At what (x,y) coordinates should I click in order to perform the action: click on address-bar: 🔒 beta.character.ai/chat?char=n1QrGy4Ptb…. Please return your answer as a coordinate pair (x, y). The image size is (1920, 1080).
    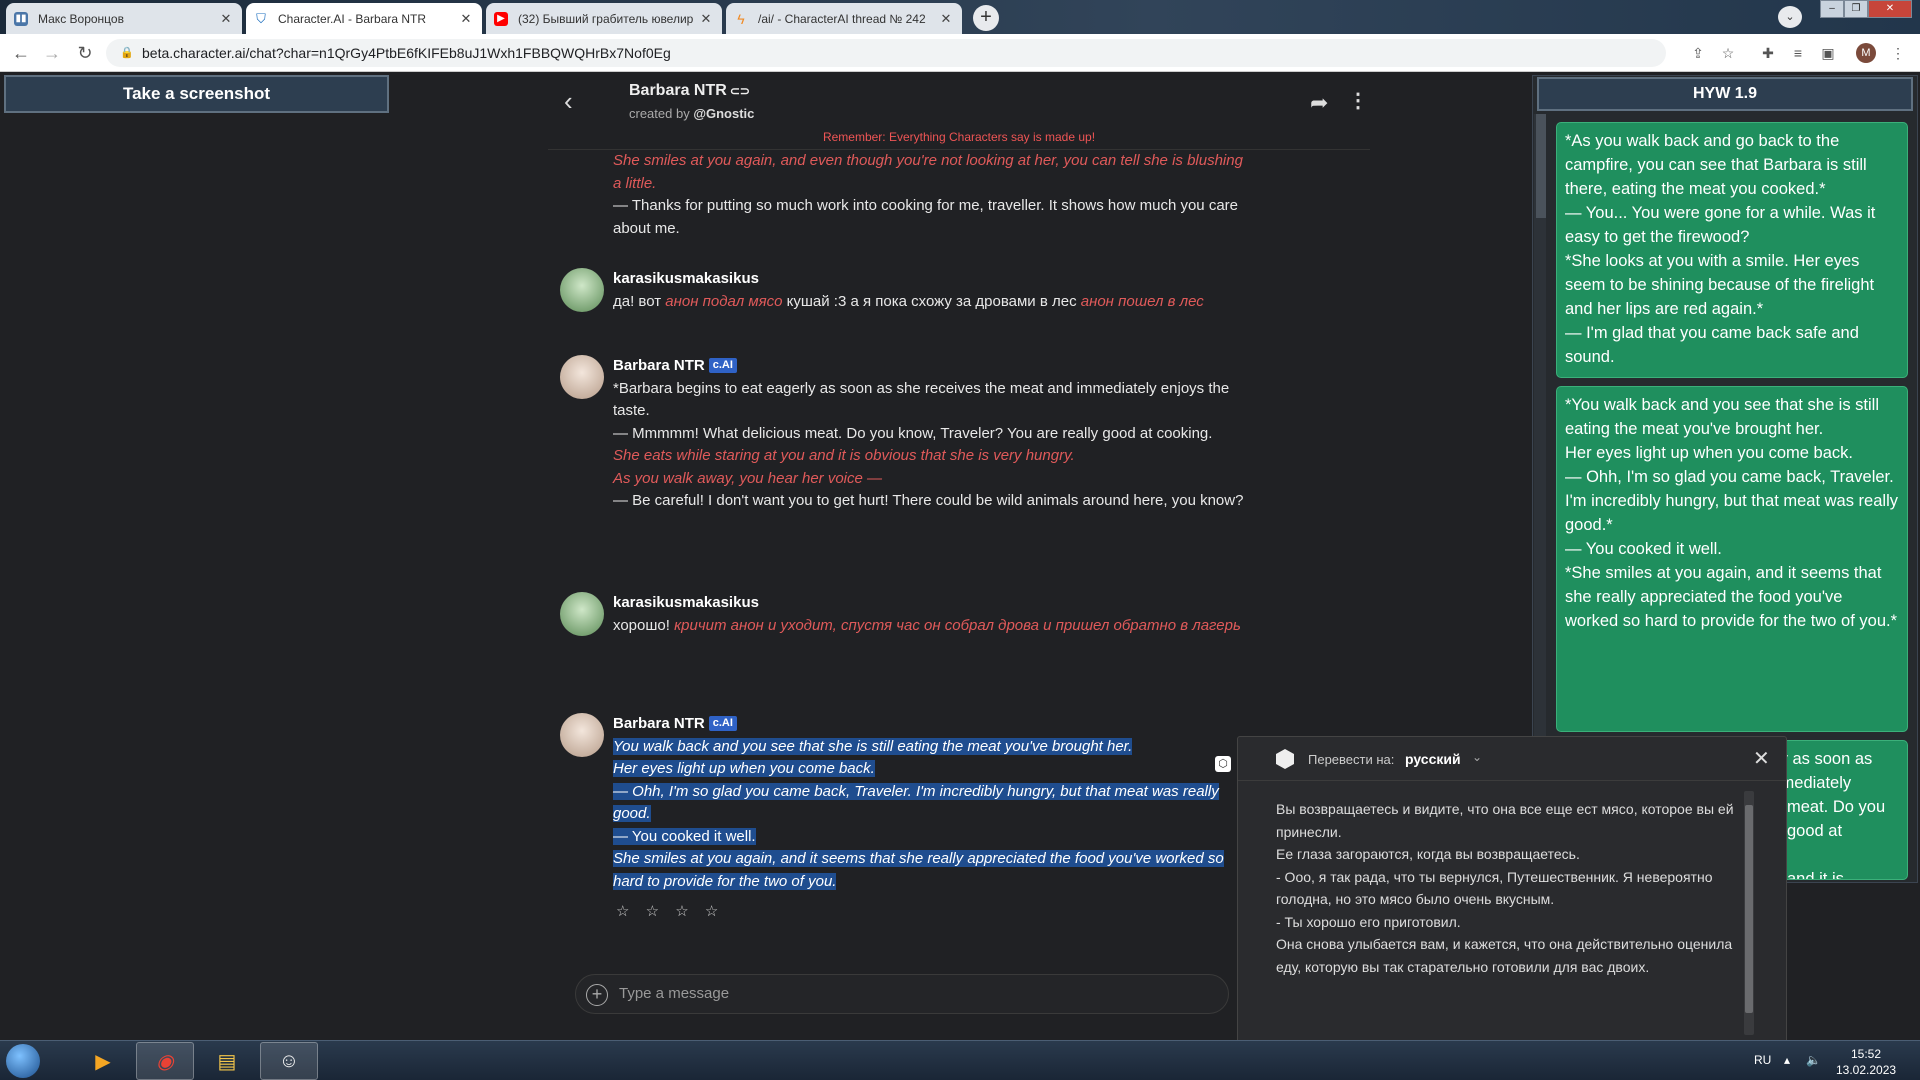
    Looking at the image, I should click on (886, 53).